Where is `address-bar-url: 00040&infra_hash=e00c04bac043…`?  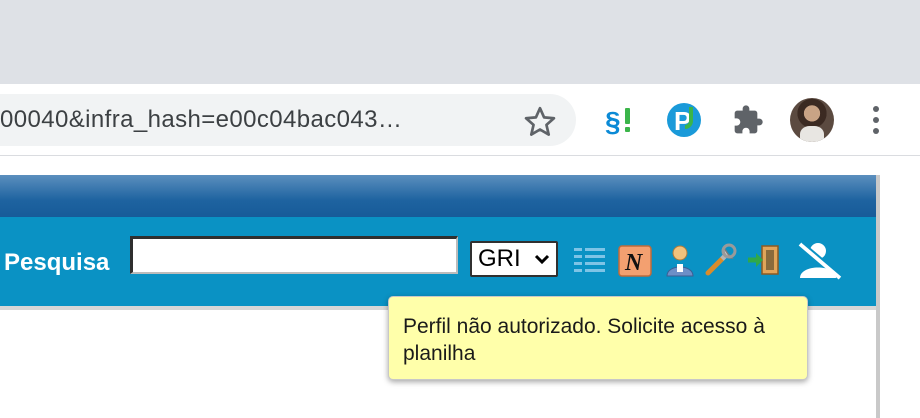
address-bar-url: 00040&infra_hash=e00c04bac043… is located at coordinates (201, 119).